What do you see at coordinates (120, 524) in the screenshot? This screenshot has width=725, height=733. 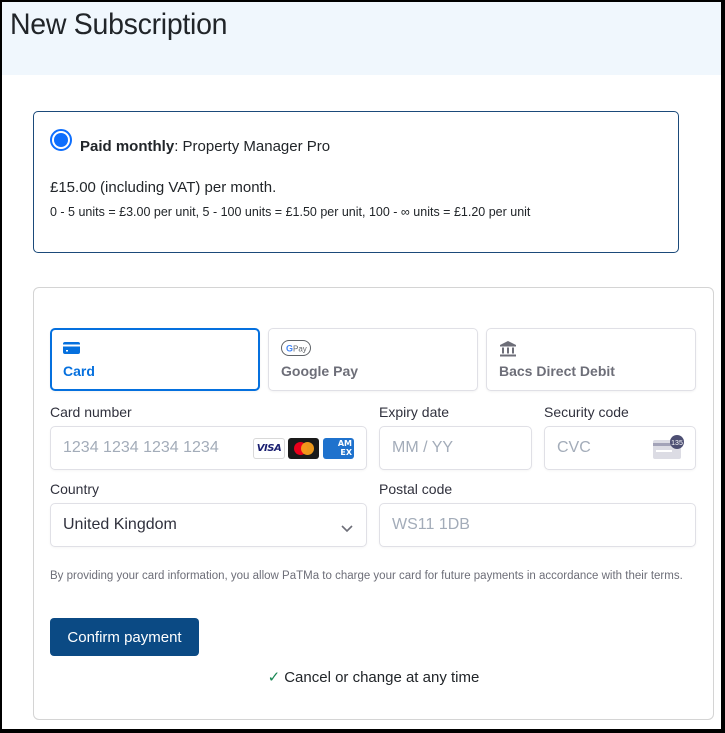 I see `country-value: United Kingdom` at bounding box center [120, 524].